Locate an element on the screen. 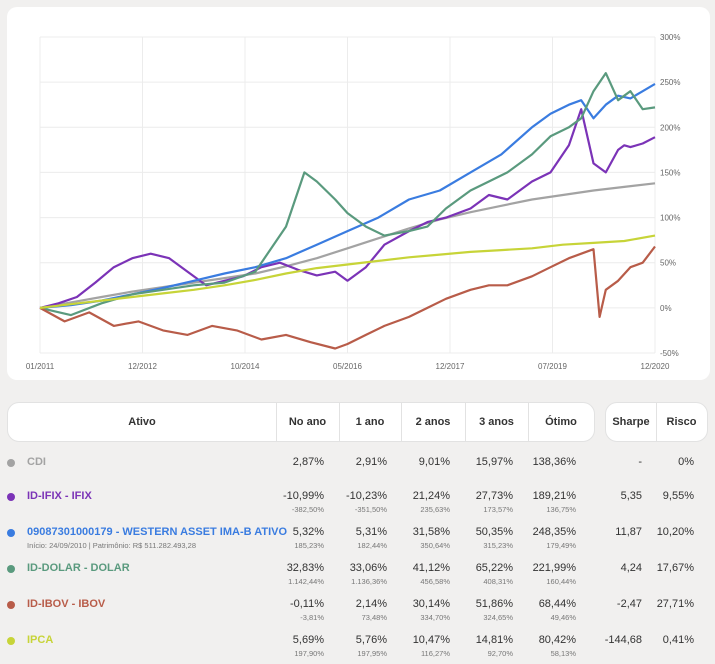 The width and height of the screenshot is (715, 664). cell-um-ano: -10,23% is located at coordinates (366, 496).